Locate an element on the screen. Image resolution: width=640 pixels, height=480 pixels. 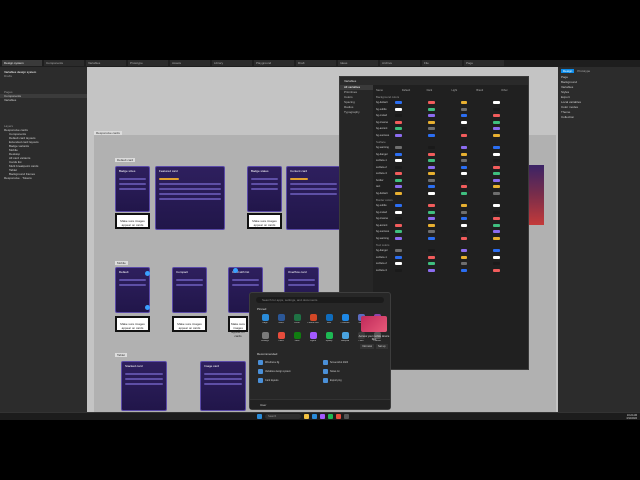
tab-4: Assets is located at coordinates (190, 63).